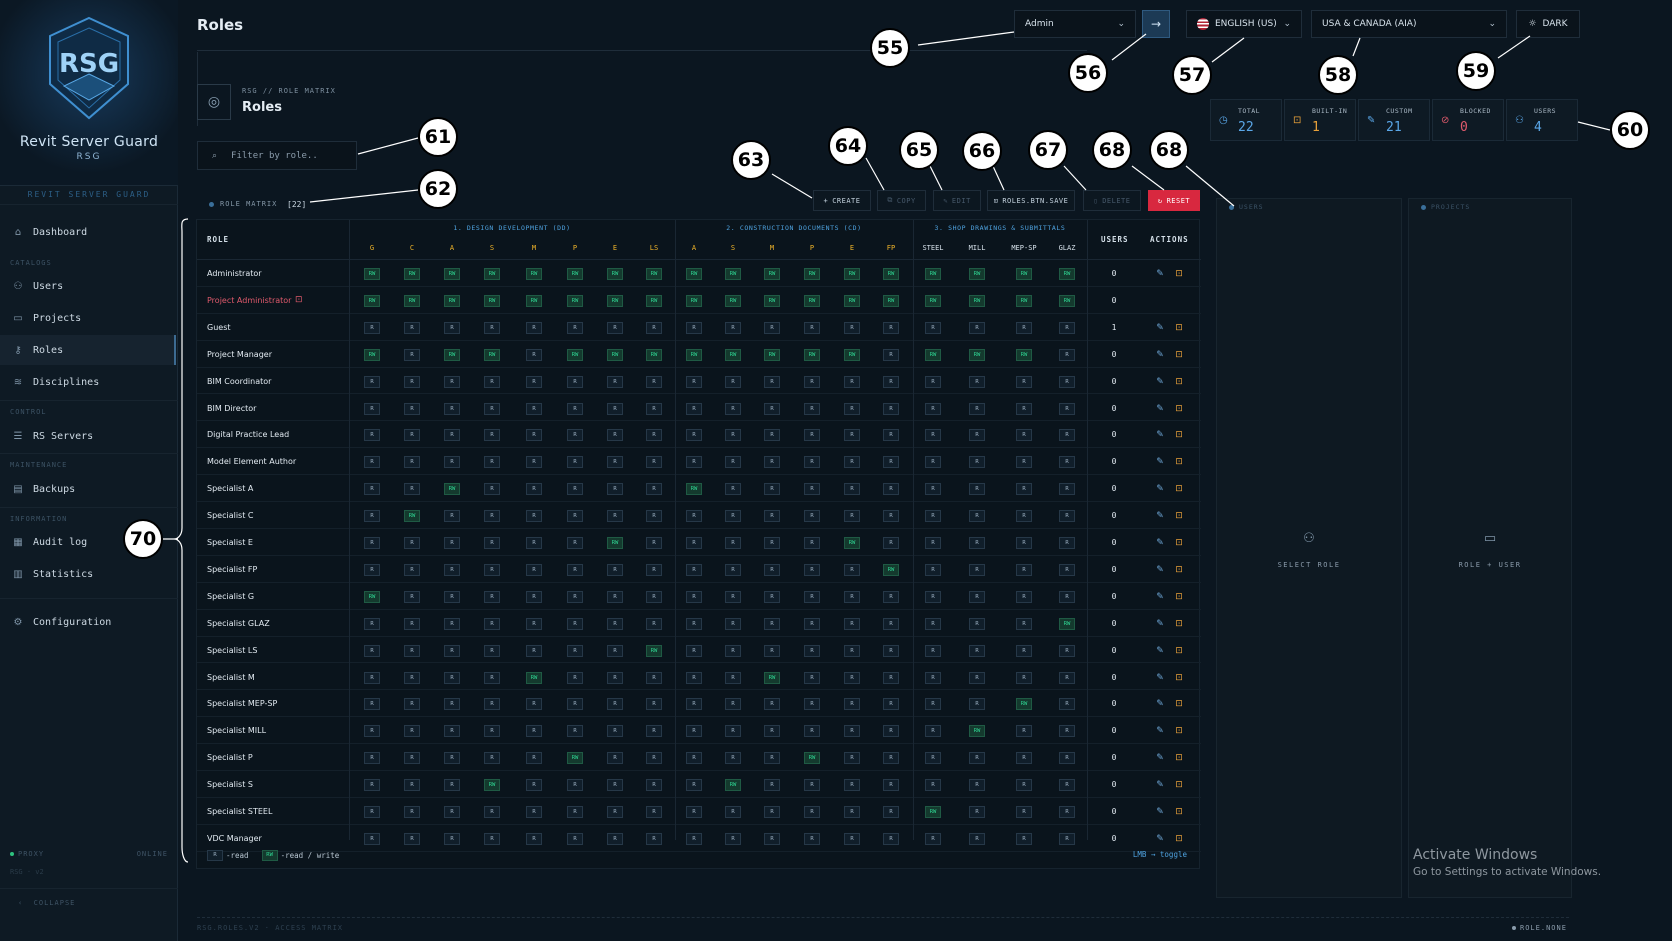 This screenshot has height=941, width=1672. I want to click on theme-toggle: ☼ DARK, so click(1548, 24).